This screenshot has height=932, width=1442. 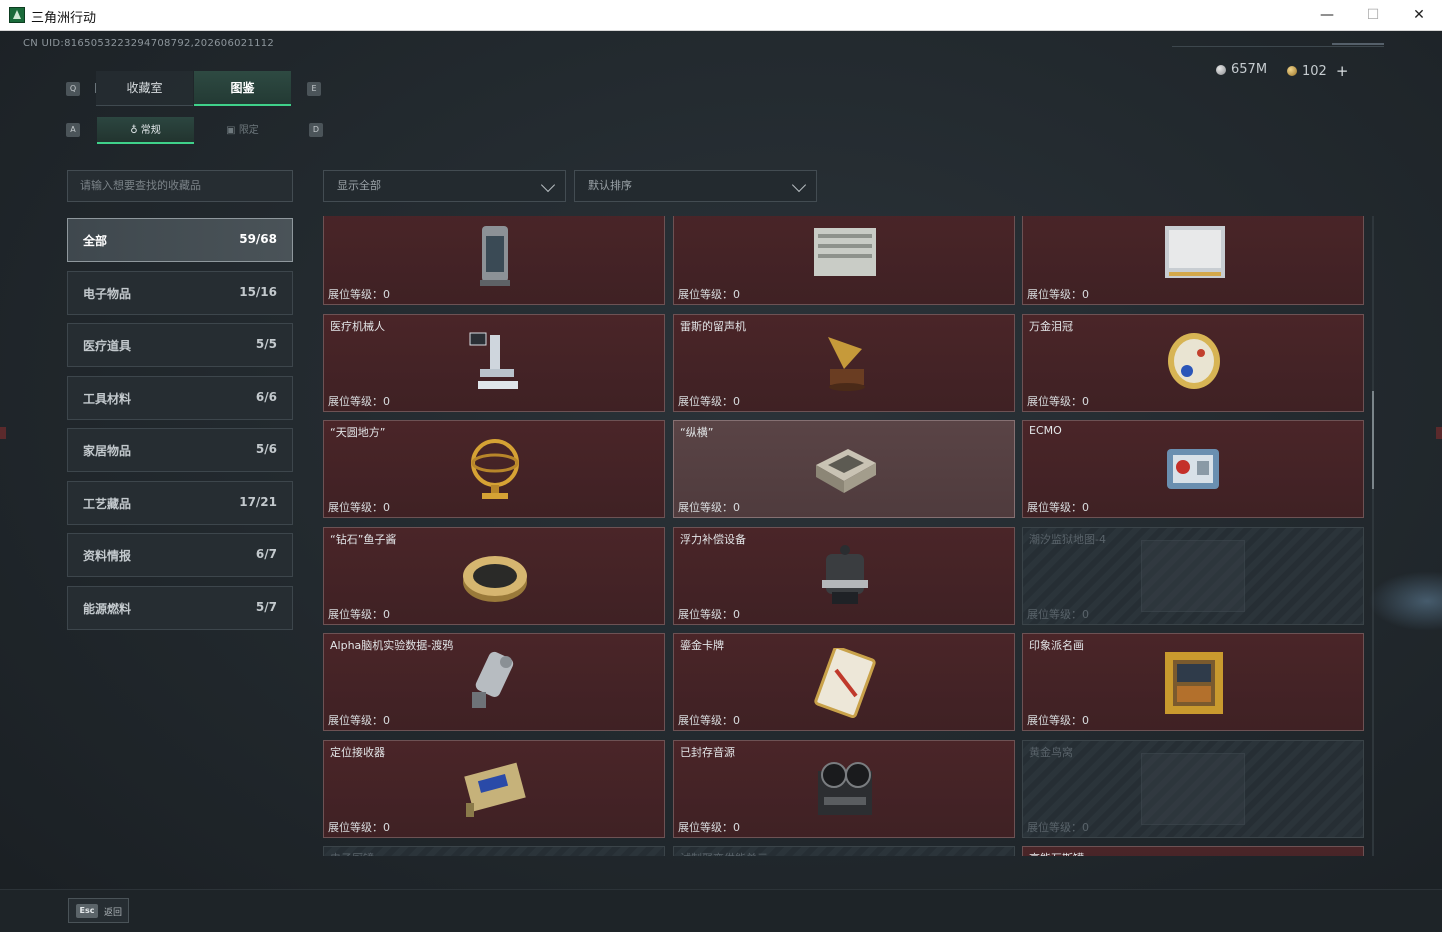 What do you see at coordinates (357, 752) in the screenshot?
I see `collectible-name: 定位接收器` at bounding box center [357, 752].